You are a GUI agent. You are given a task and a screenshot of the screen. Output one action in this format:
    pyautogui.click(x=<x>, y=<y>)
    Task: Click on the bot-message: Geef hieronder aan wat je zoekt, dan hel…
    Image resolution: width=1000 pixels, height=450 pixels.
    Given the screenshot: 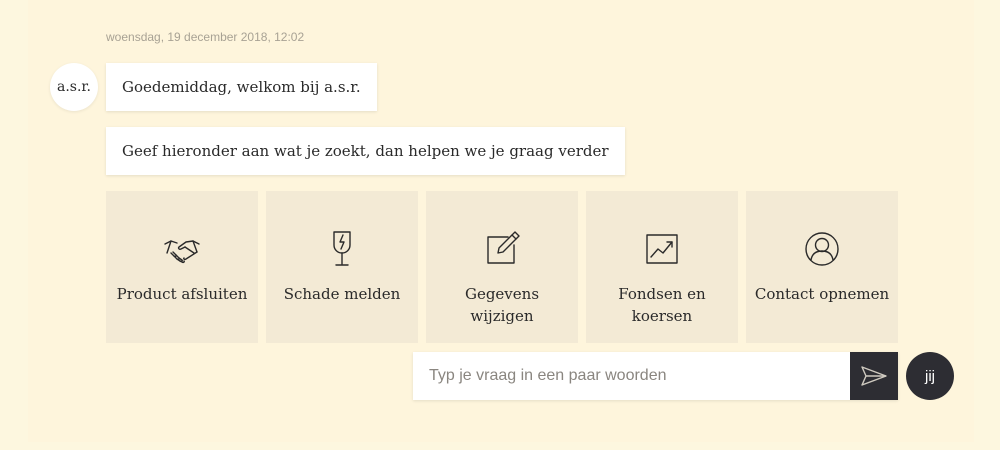 What is the action you would take?
    pyautogui.click(x=365, y=151)
    